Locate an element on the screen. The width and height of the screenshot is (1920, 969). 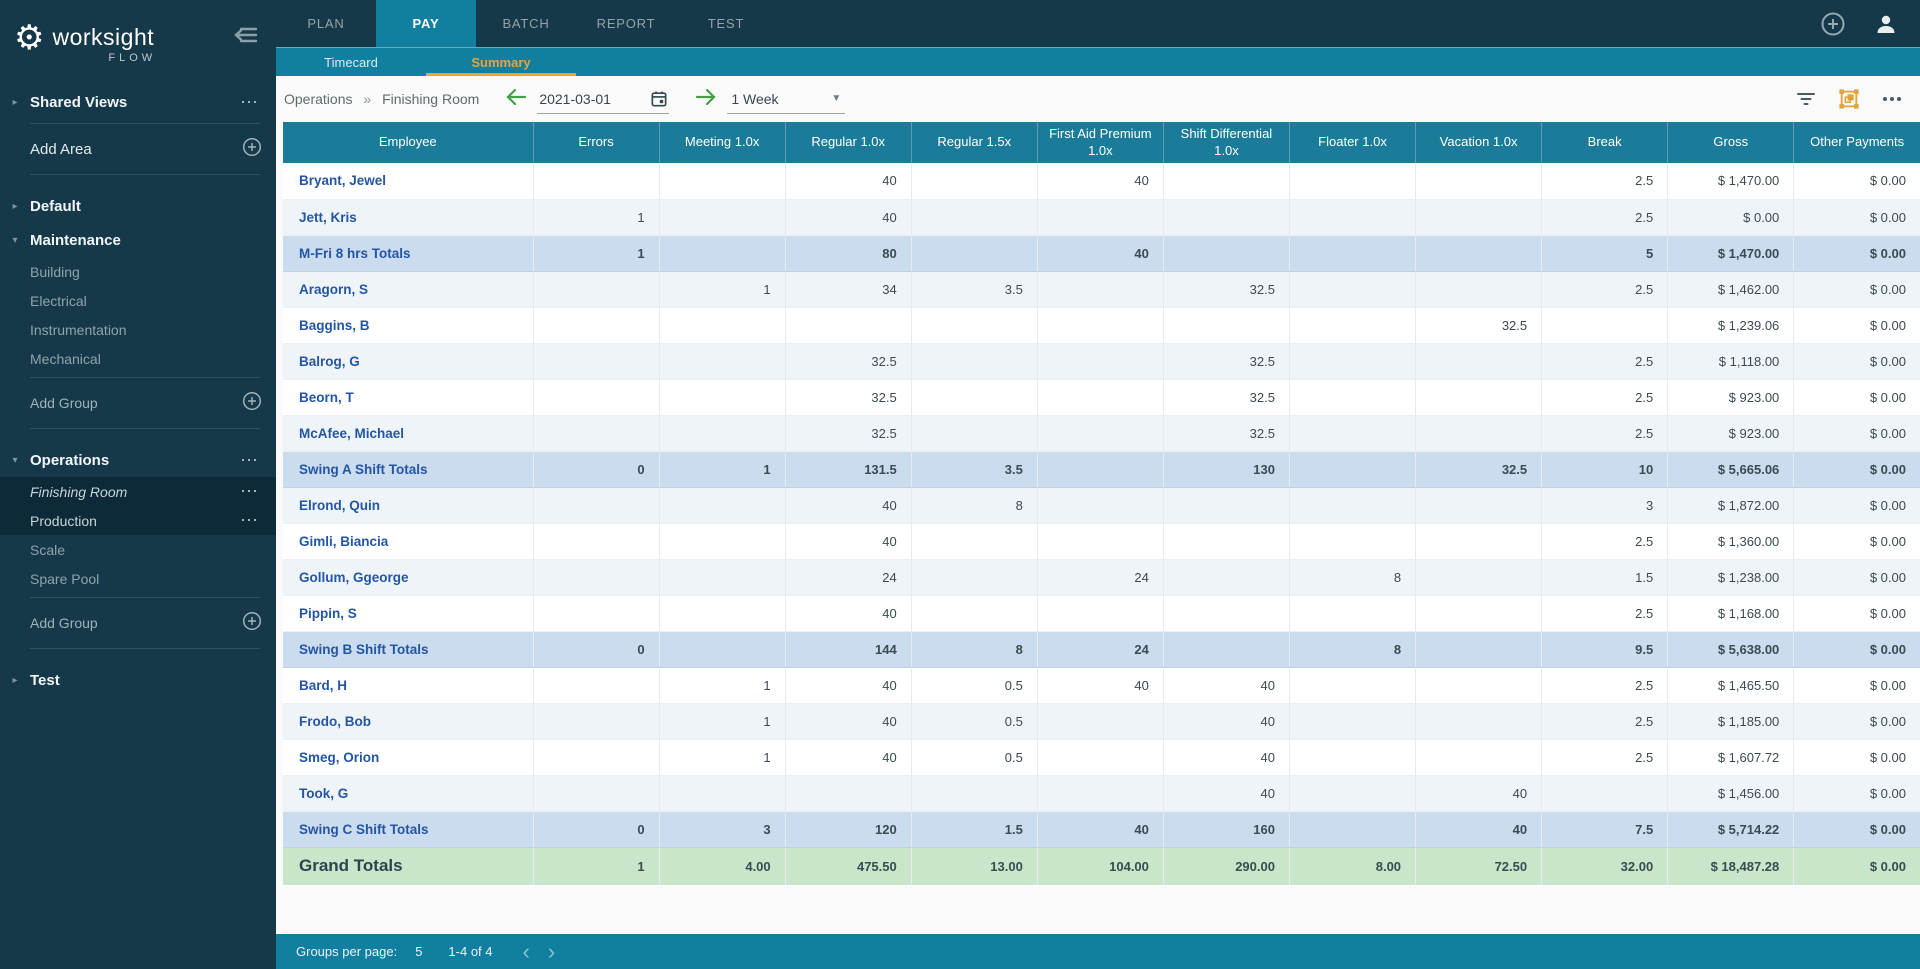
employee-name-link: McAfee, Michael is located at coordinates (408, 433).